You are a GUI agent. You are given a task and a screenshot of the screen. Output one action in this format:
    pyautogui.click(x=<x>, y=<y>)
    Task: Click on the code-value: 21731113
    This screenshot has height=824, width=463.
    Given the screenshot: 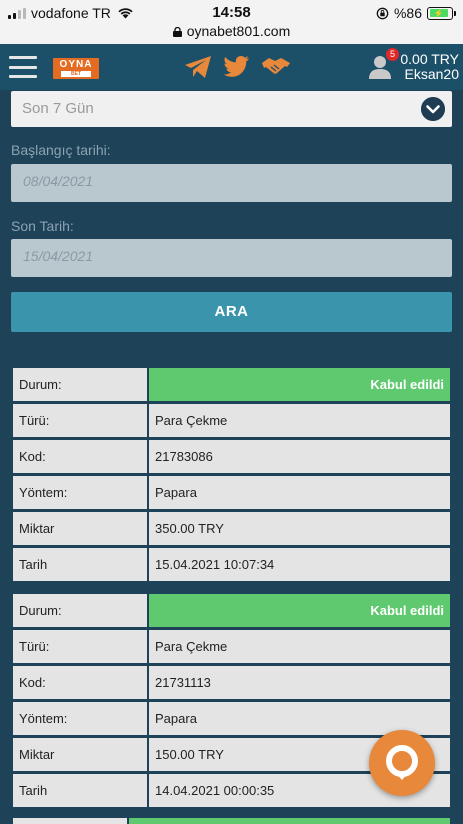 What is the action you would take?
    pyautogui.click(x=299, y=682)
    